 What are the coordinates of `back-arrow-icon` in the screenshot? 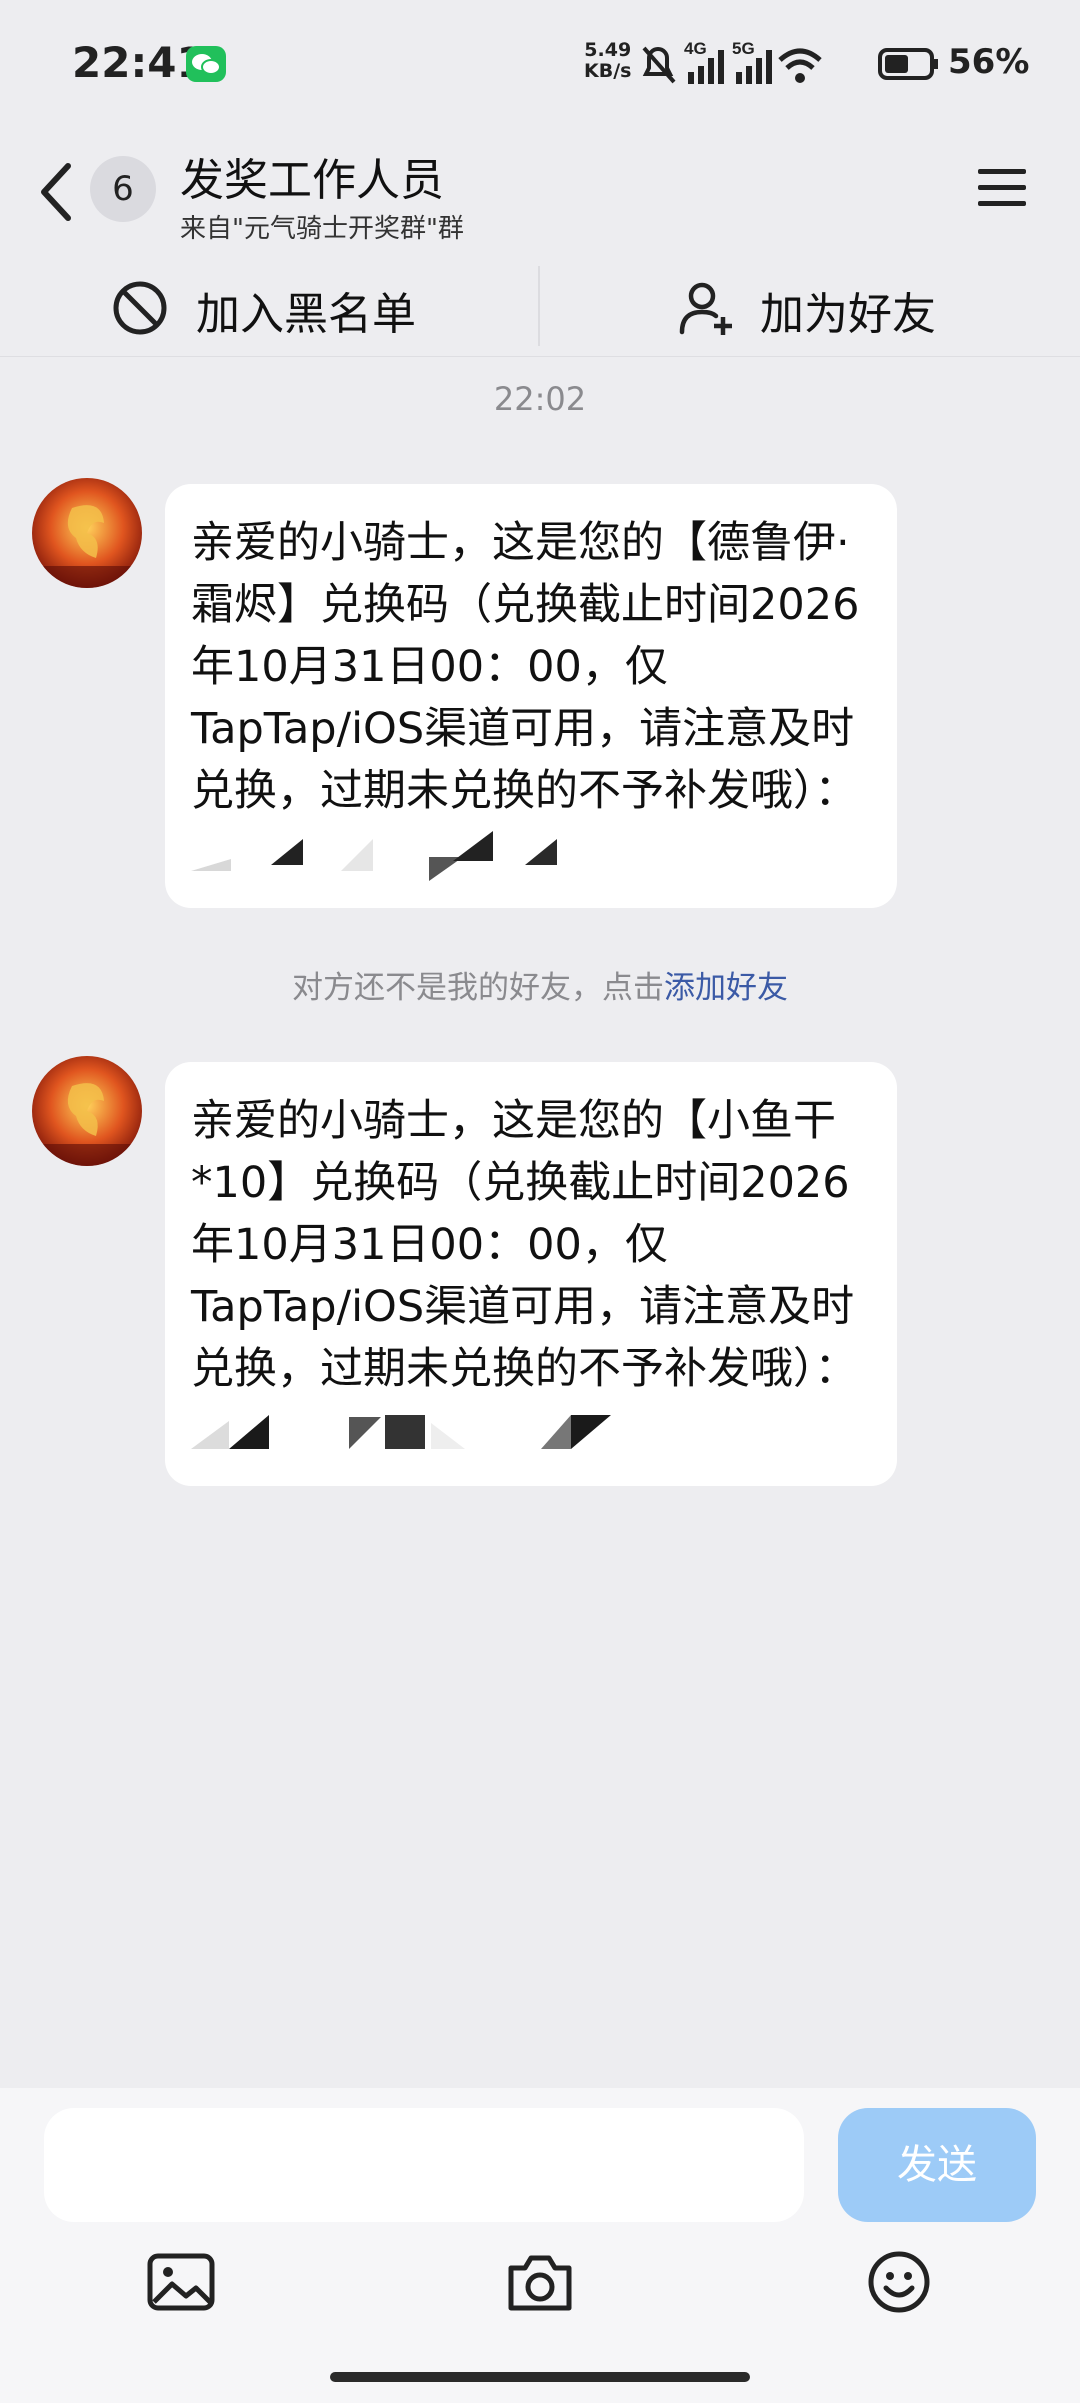 It's located at (56, 192).